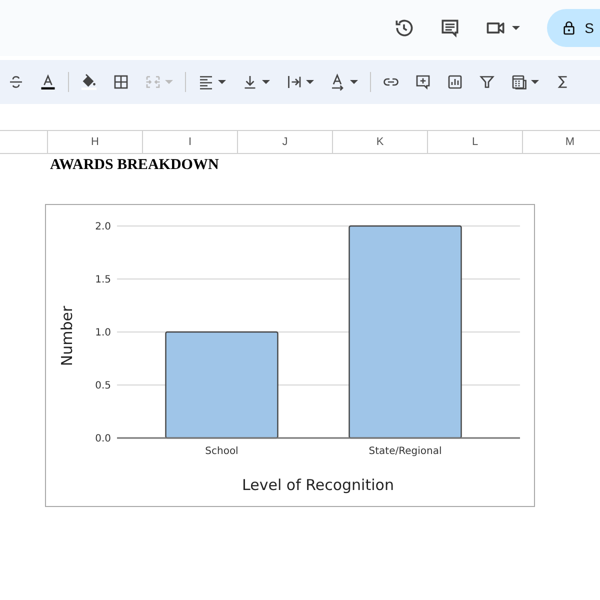 The height and width of the screenshot is (600, 600). What do you see at coordinates (103, 439) in the screenshot?
I see `y-tick-label: 0.0` at bounding box center [103, 439].